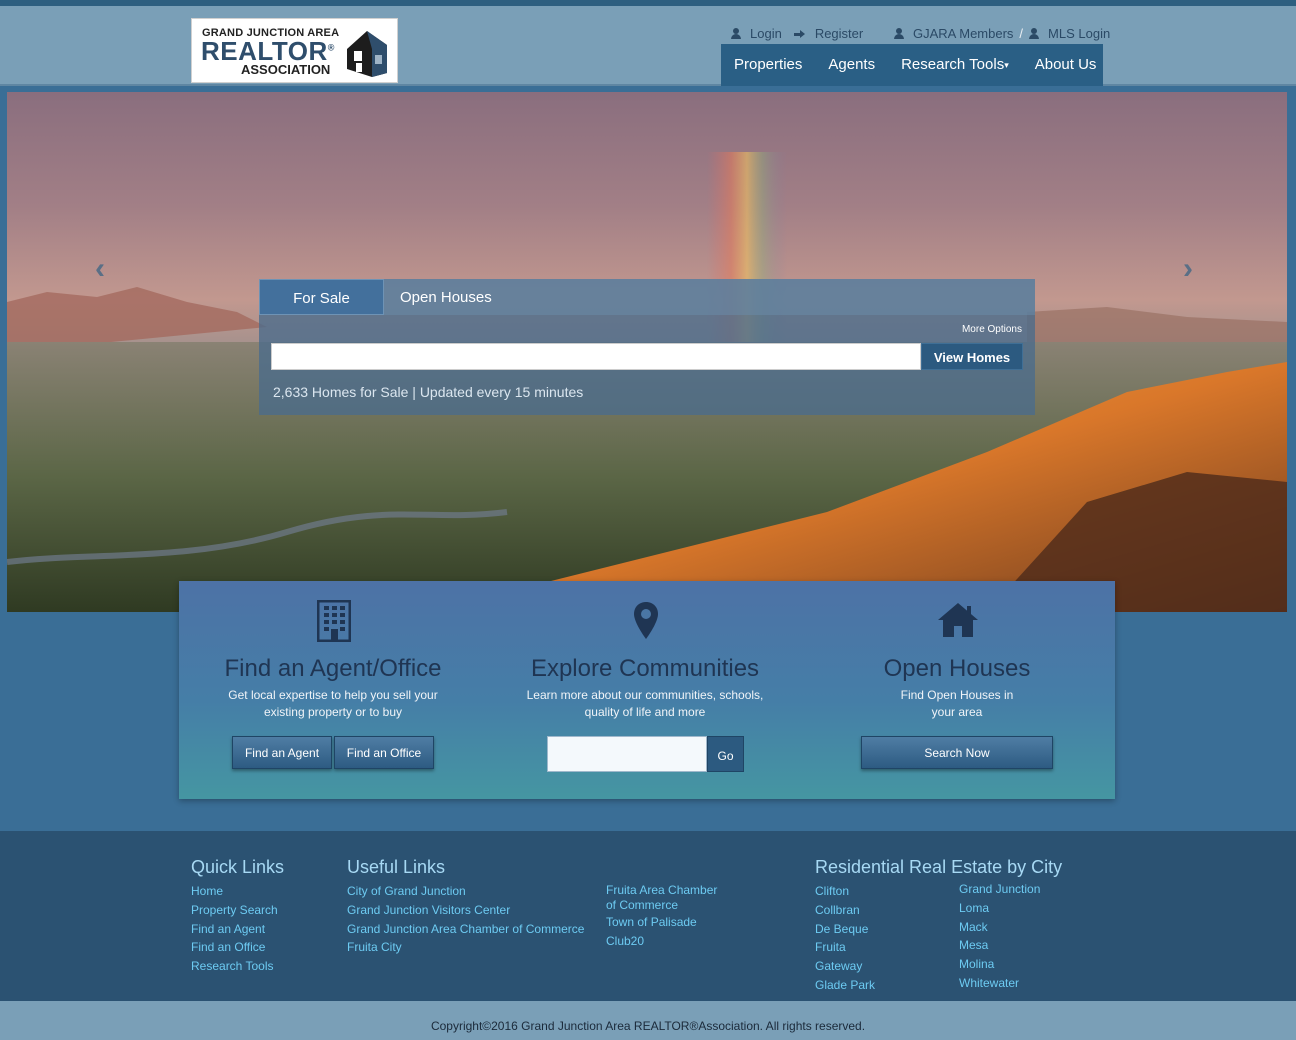 The height and width of the screenshot is (1040, 1296). I want to click on building-icon, so click(334, 621).